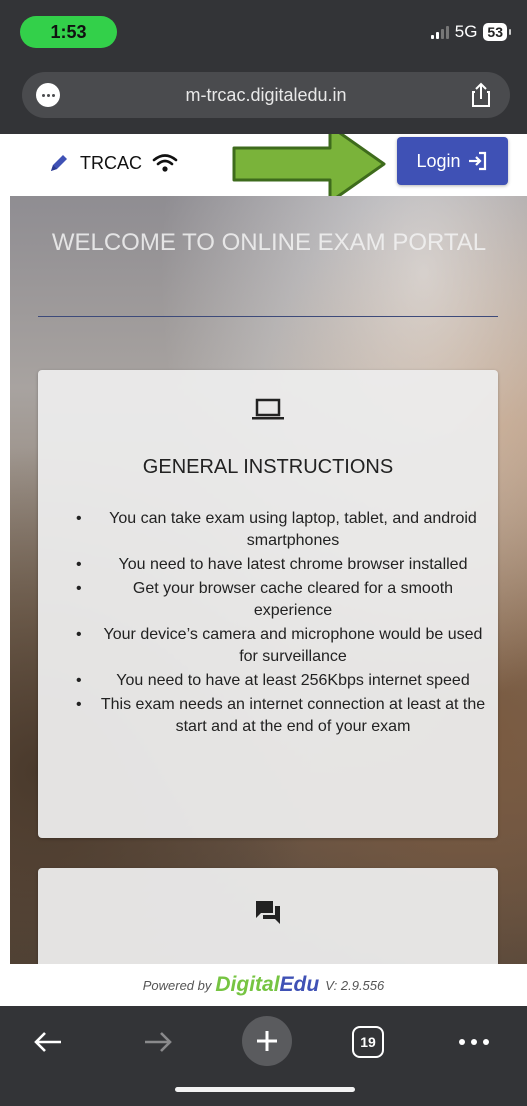 This screenshot has height=1106, width=527. I want to click on more-icon, so click(474, 1042).